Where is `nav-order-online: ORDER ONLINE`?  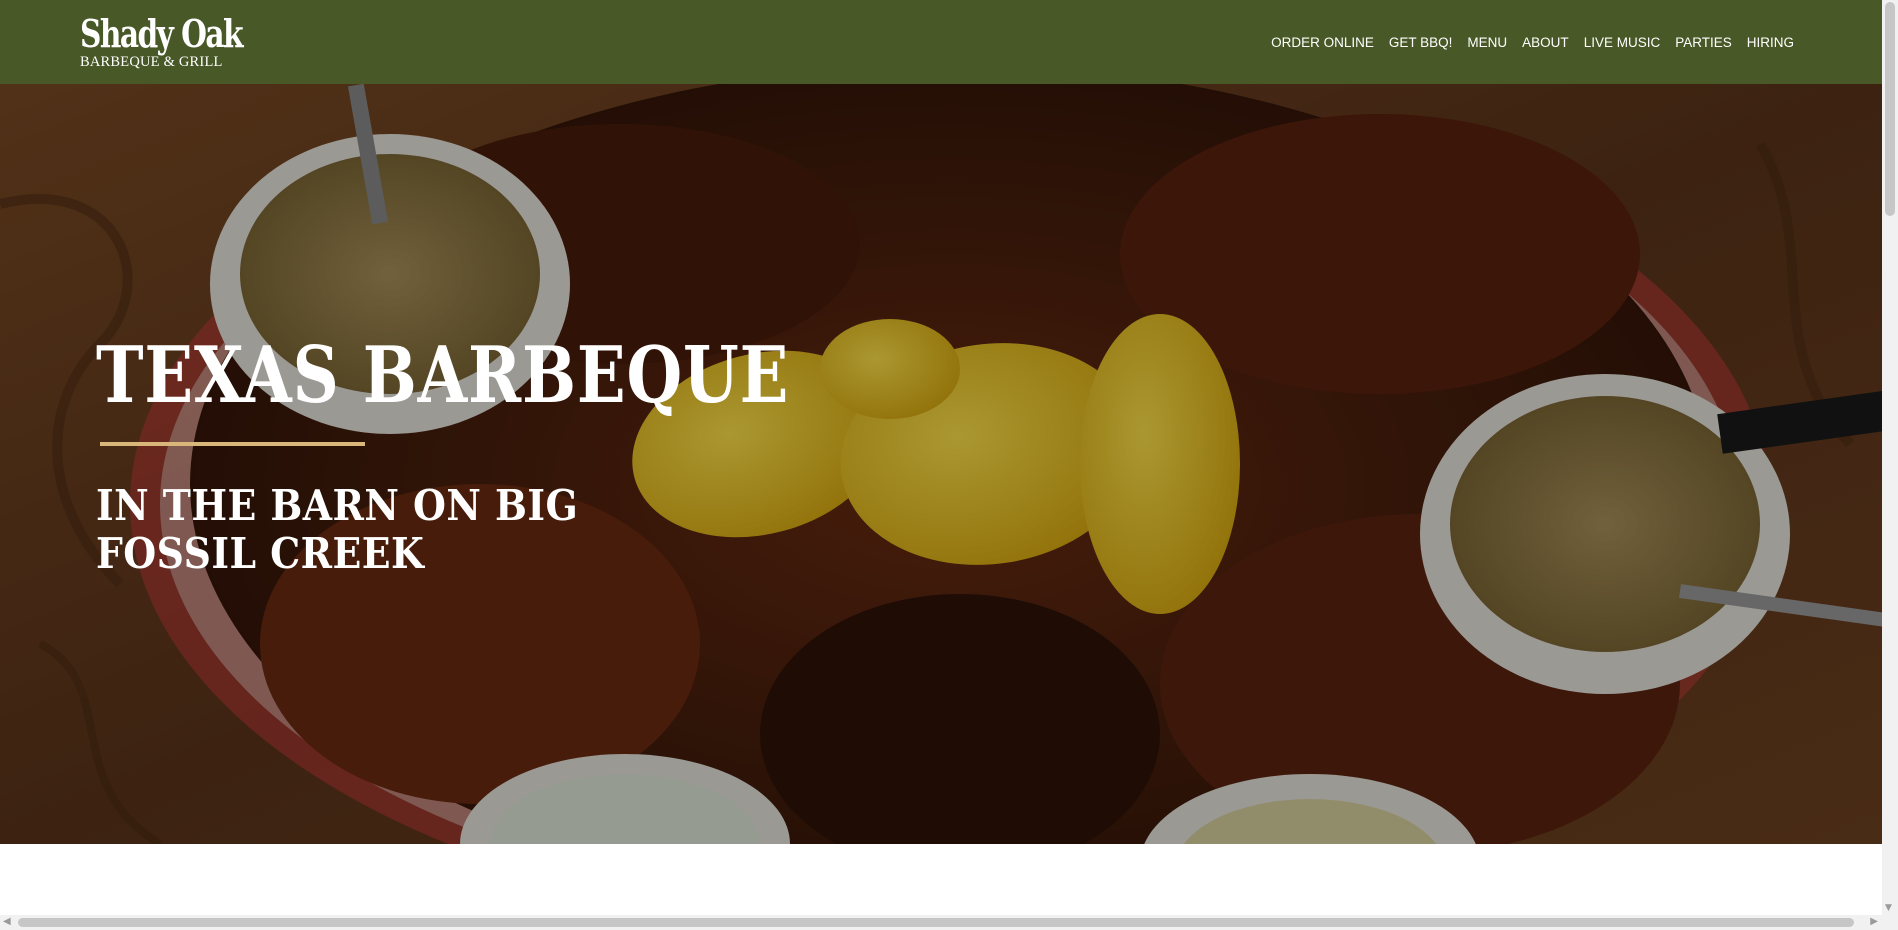
nav-order-online: ORDER ONLINE is located at coordinates (1322, 42).